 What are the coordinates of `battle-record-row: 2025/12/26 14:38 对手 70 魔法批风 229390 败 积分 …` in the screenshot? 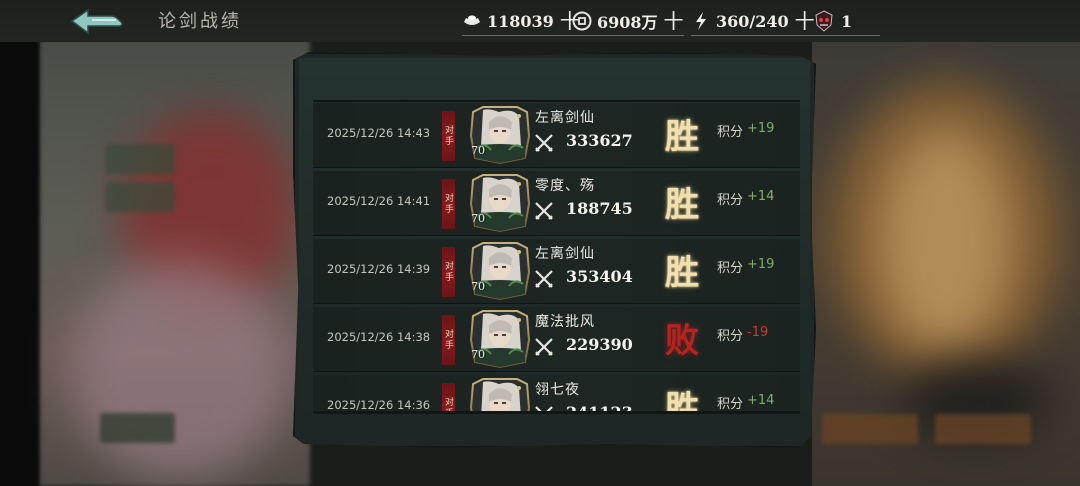 It's located at (556, 339).